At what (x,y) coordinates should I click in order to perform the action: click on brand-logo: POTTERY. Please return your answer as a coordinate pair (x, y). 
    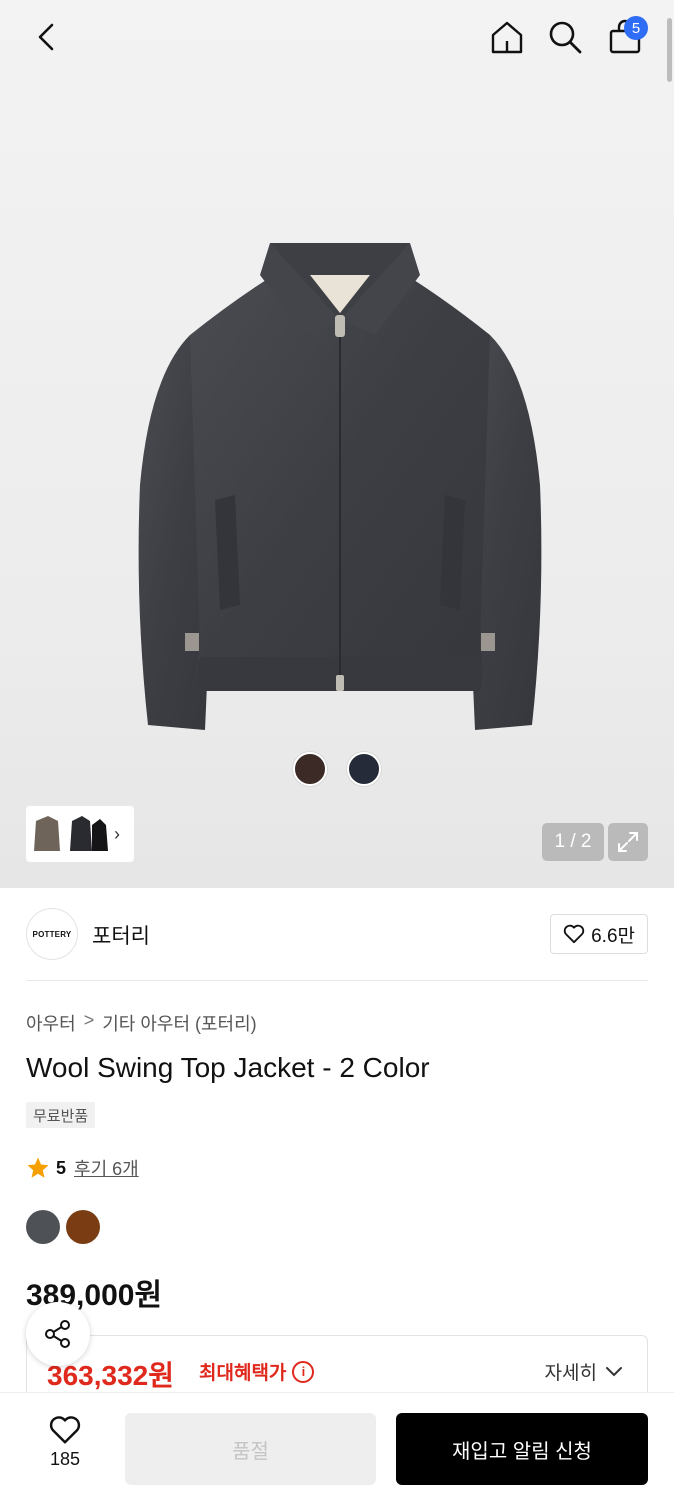
    Looking at the image, I should click on (52, 934).